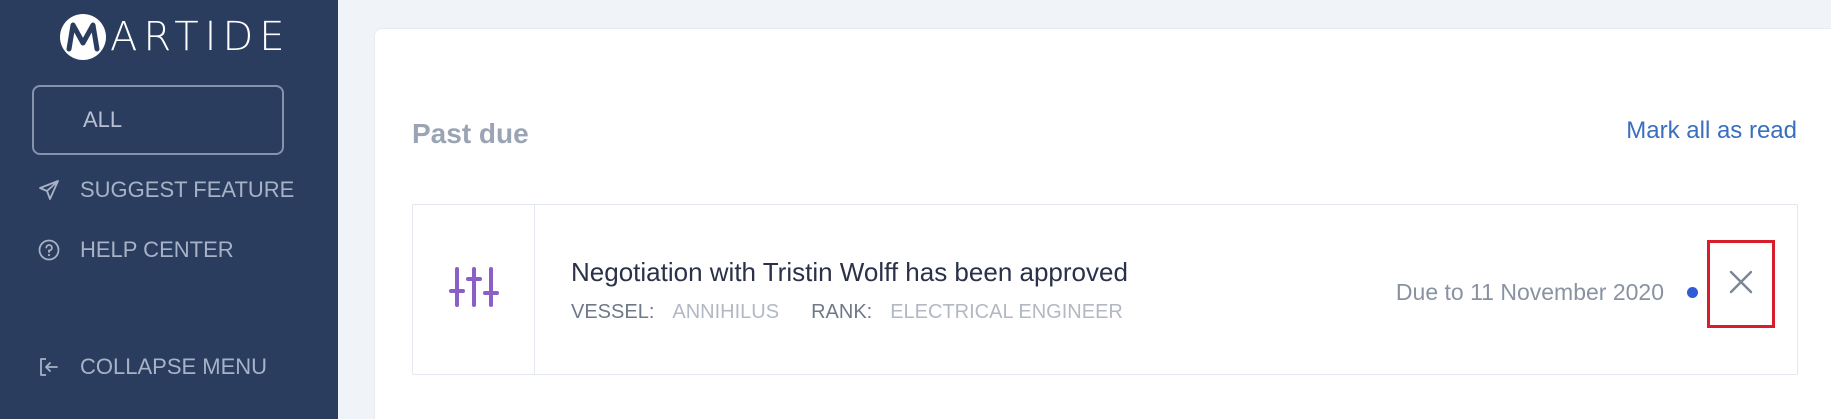  What do you see at coordinates (49, 250) in the screenshot?
I see `question-circle-icon` at bounding box center [49, 250].